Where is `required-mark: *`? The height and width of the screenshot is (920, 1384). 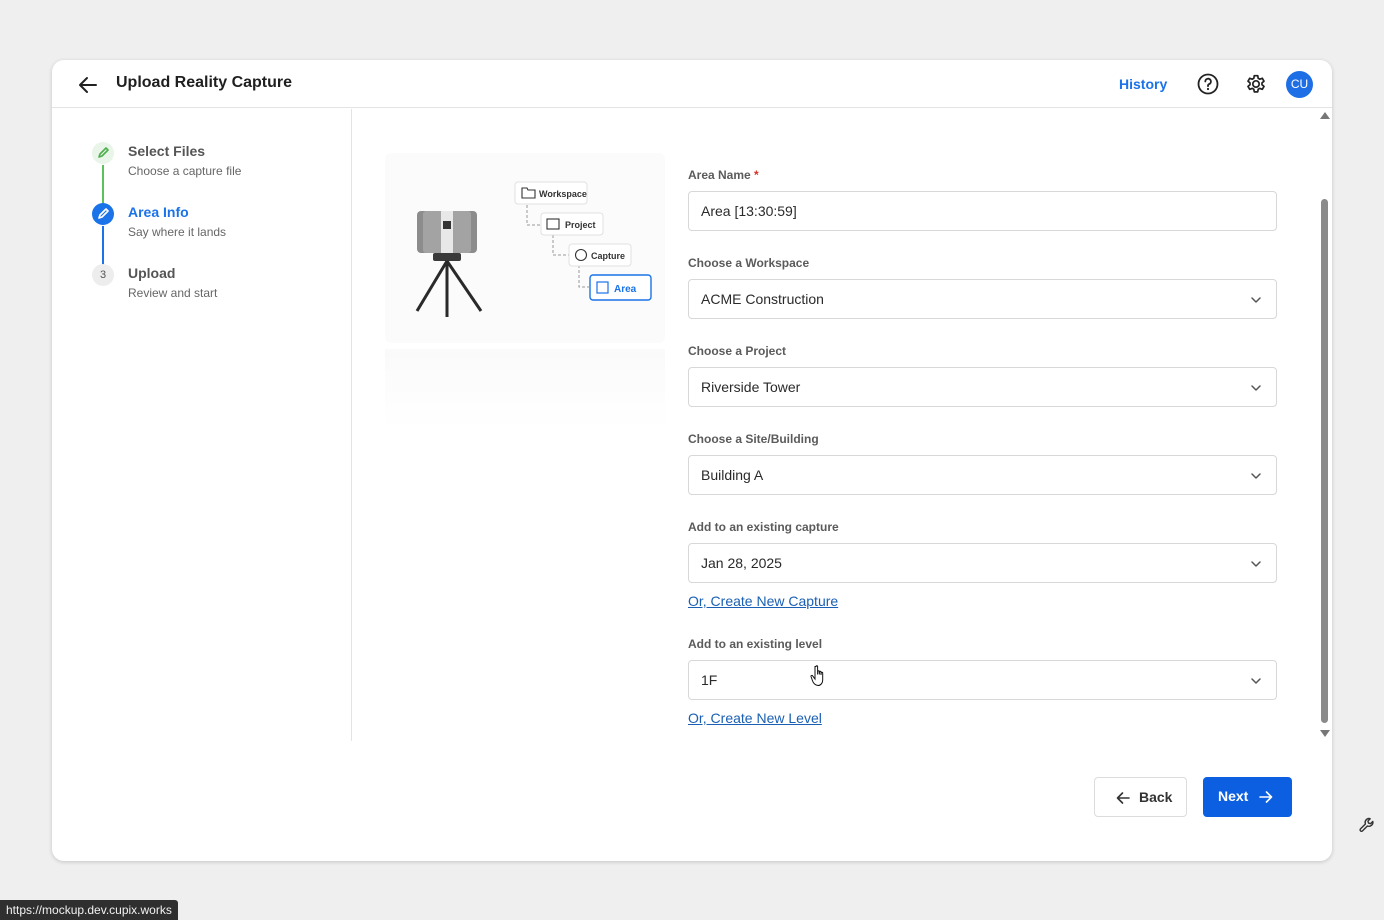
required-mark: * is located at coordinates (756, 175).